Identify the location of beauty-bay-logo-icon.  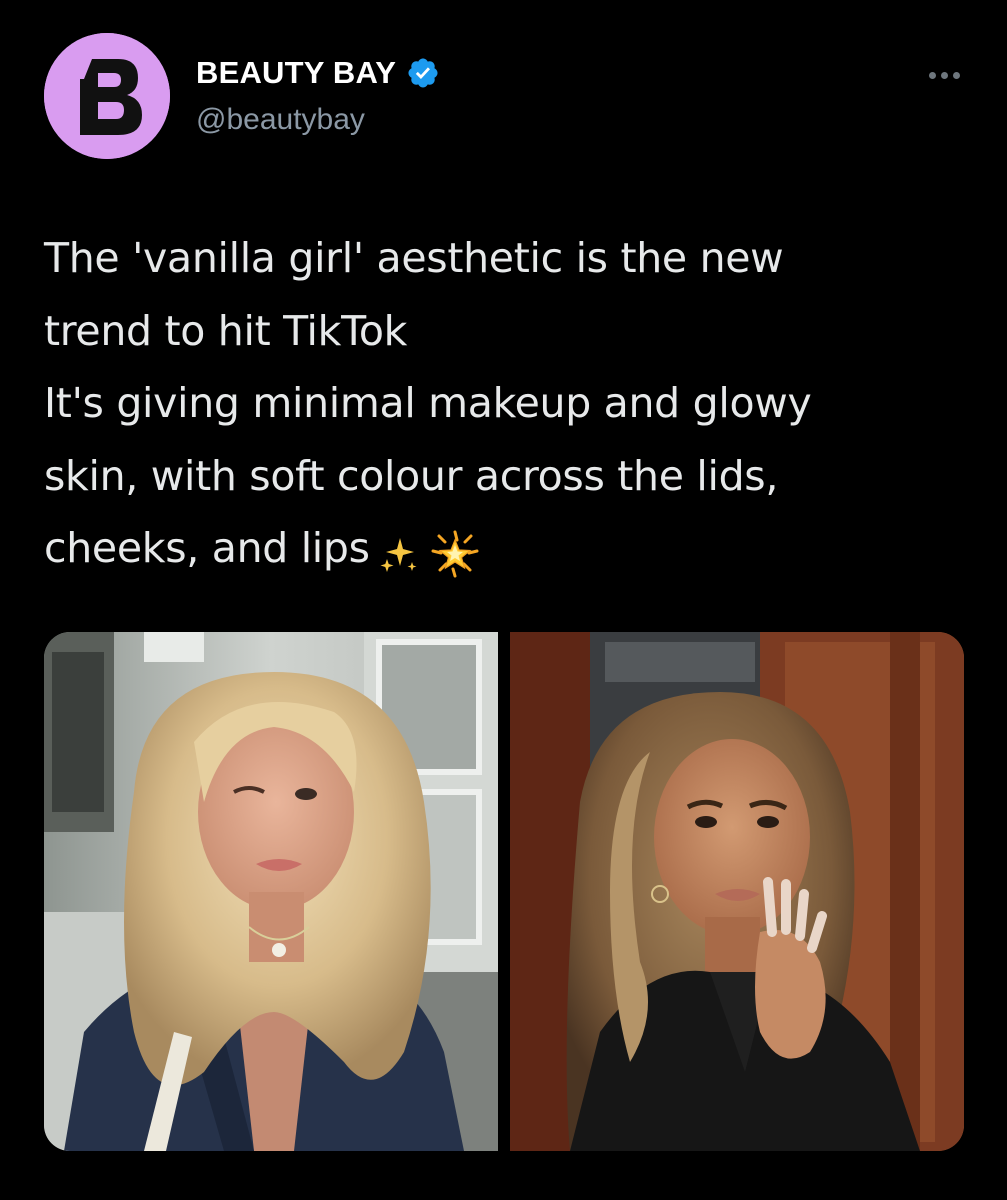
(107, 96).